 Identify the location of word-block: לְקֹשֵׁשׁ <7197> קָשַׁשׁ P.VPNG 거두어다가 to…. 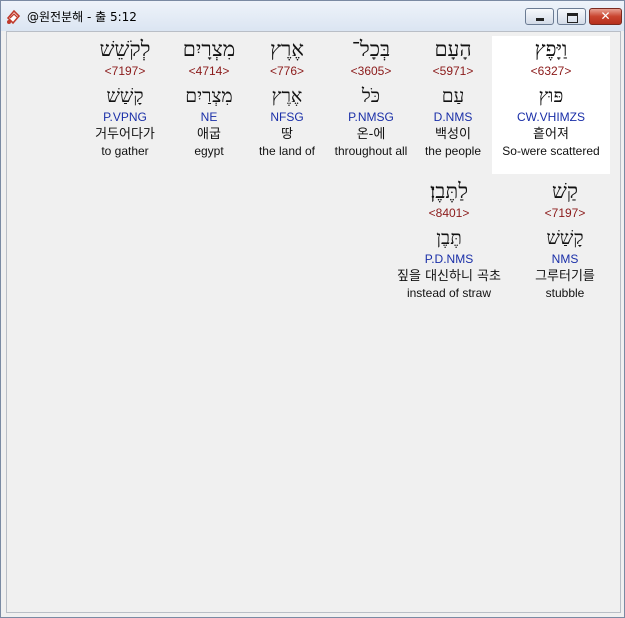
(125, 97).